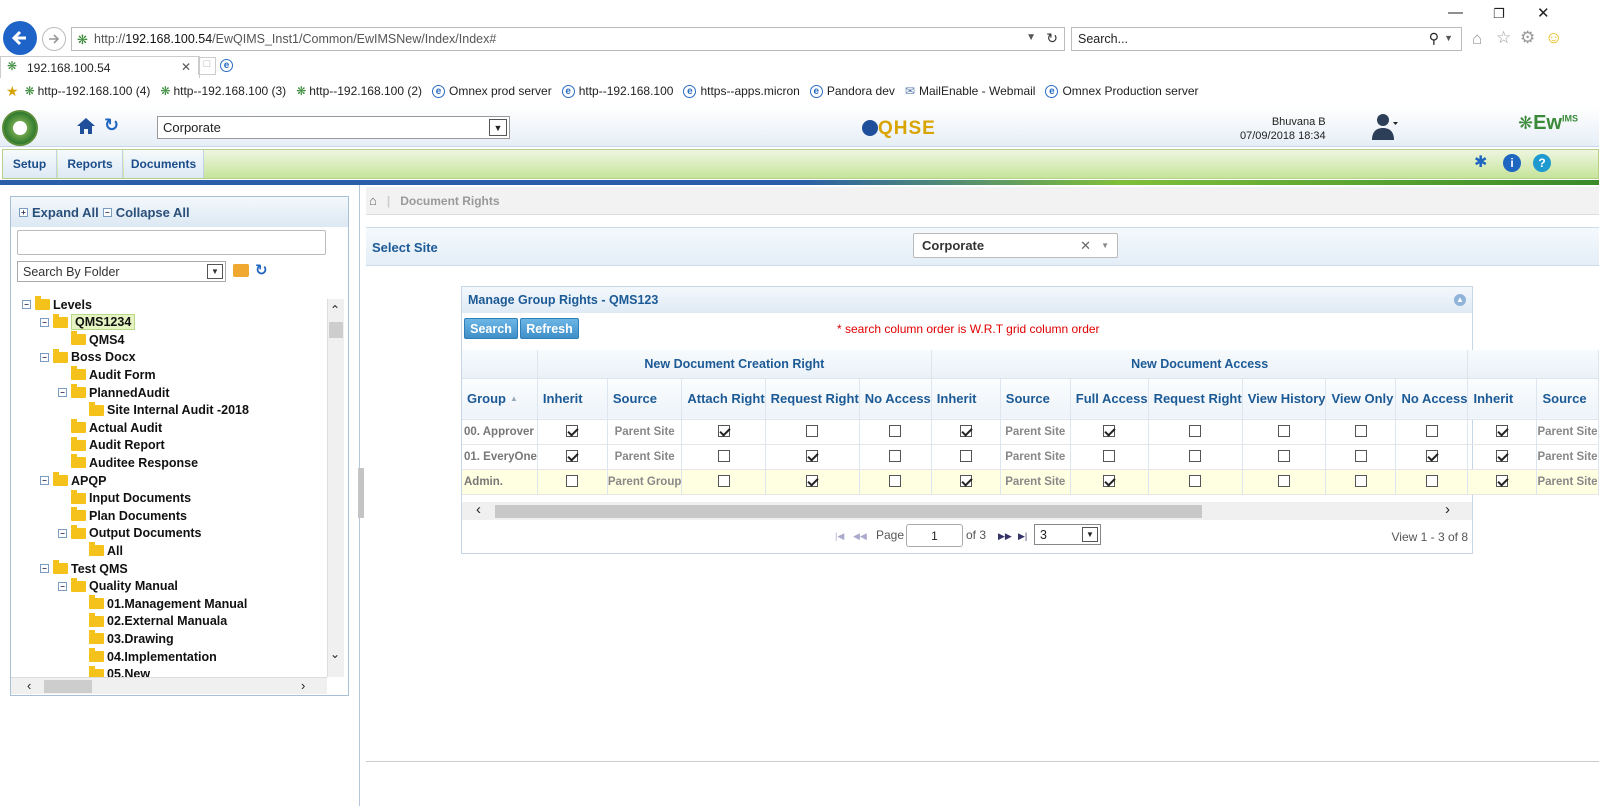 This screenshot has height=806, width=1599. What do you see at coordinates (65, 212) in the screenshot?
I see `expand-all-link: Expand All` at bounding box center [65, 212].